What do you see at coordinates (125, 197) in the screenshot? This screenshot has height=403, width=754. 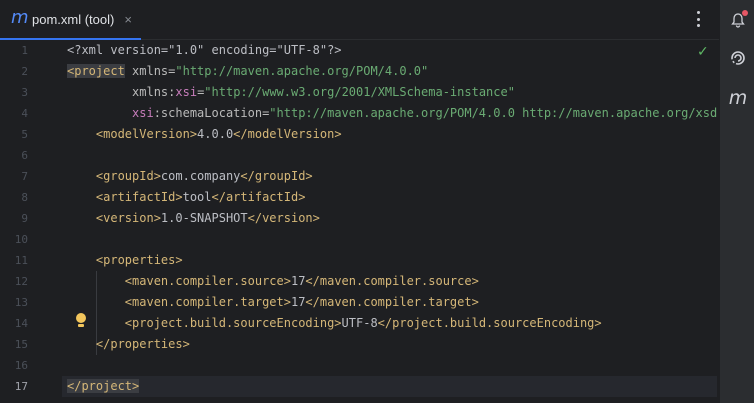 I see `code-token: <artifactId>` at bounding box center [125, 197].